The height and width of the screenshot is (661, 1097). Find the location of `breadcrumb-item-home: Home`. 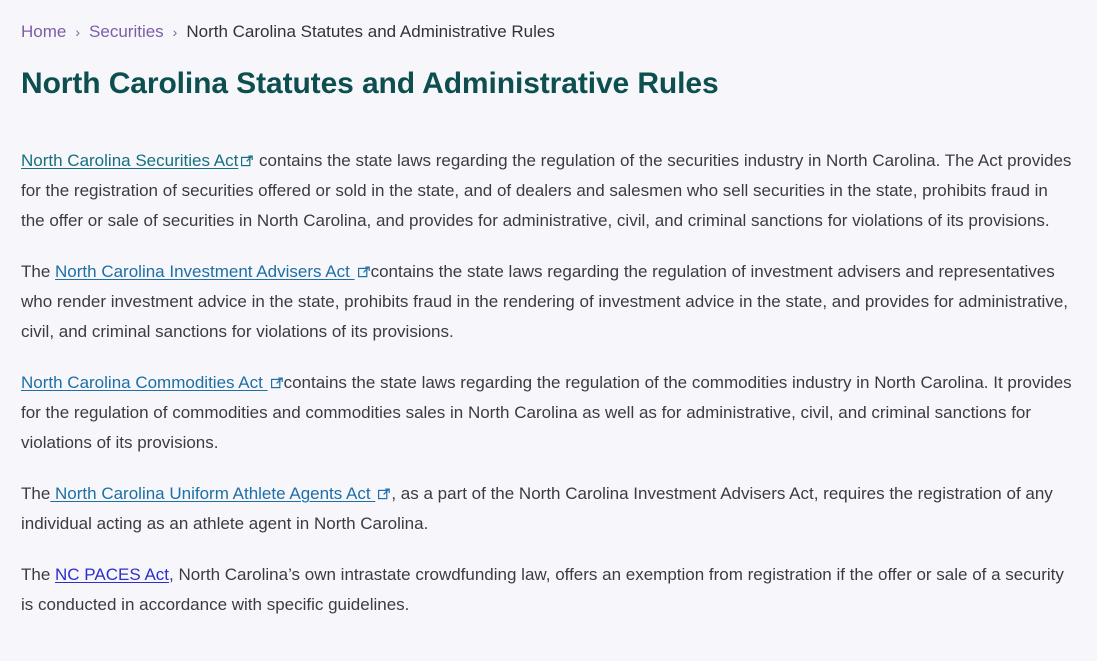

breadcrumb-item-home: Home is located at coordinates (43, 31).